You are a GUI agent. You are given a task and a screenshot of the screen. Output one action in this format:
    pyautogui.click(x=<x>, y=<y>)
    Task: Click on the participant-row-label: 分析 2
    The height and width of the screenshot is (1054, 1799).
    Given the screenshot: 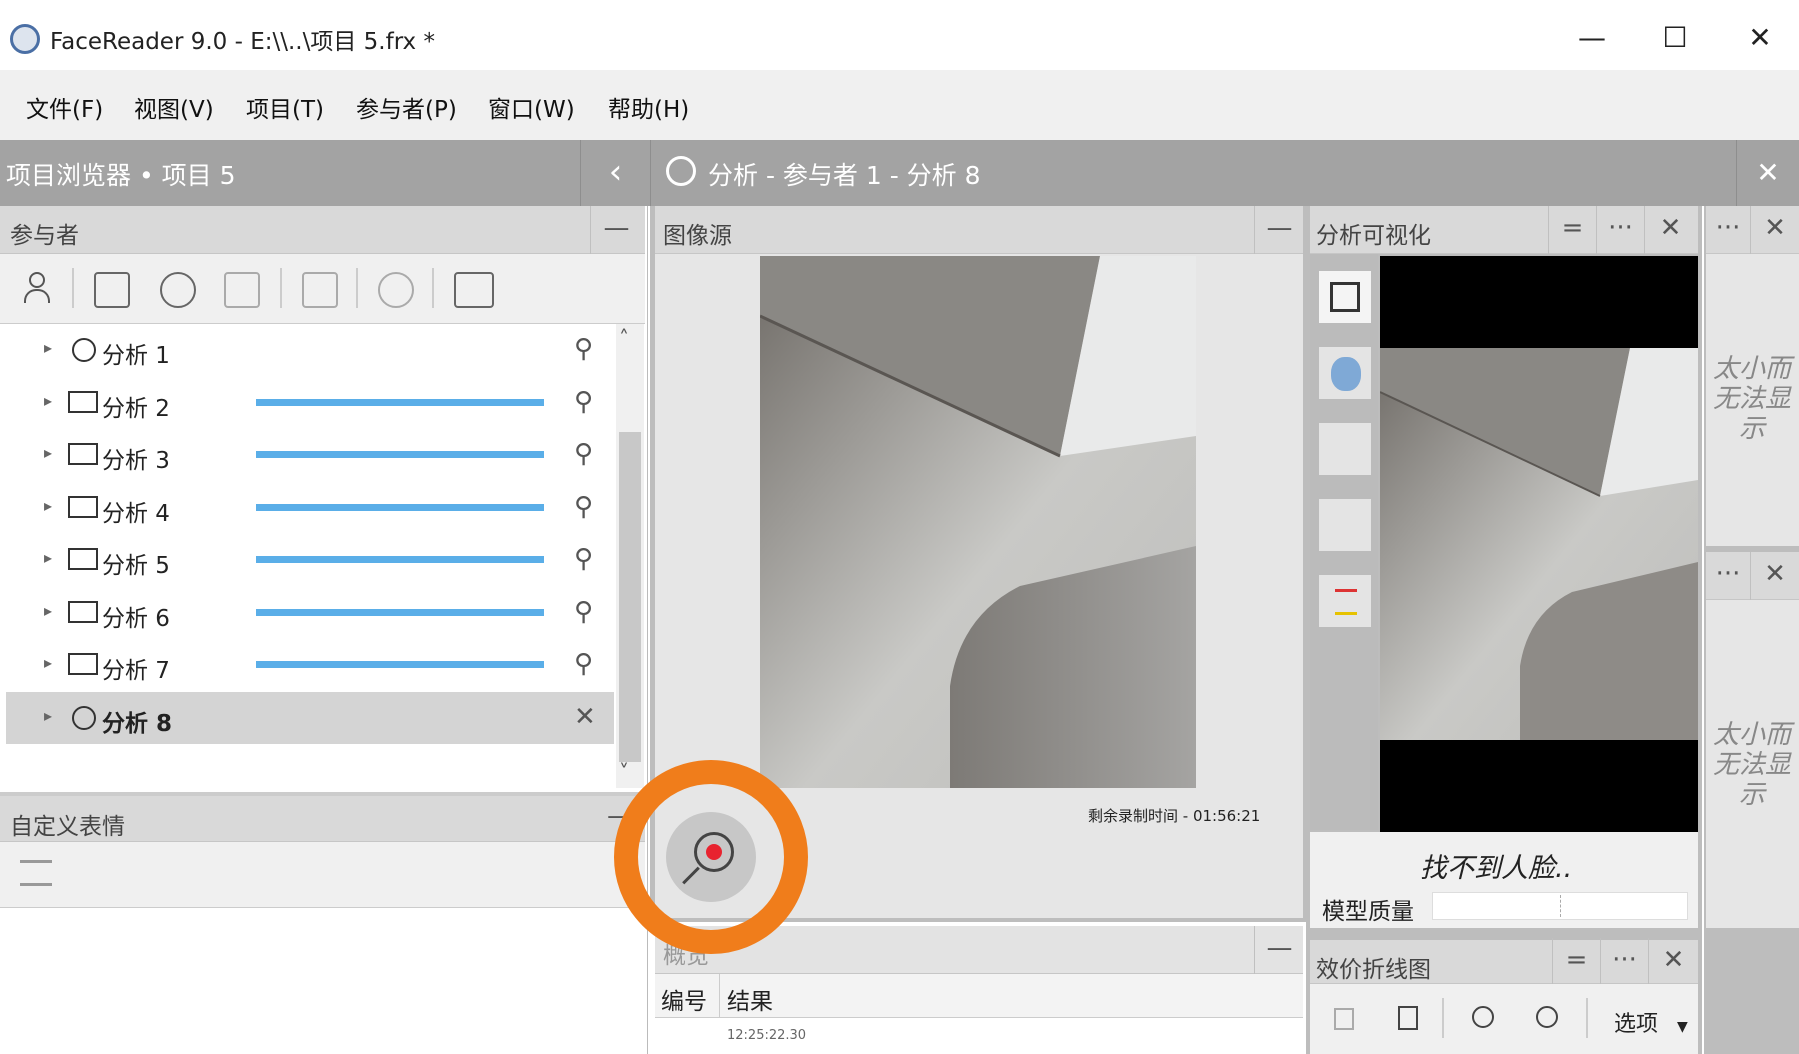 What is the action you would take?
    pyautogui.click(x=136, y=408)
    